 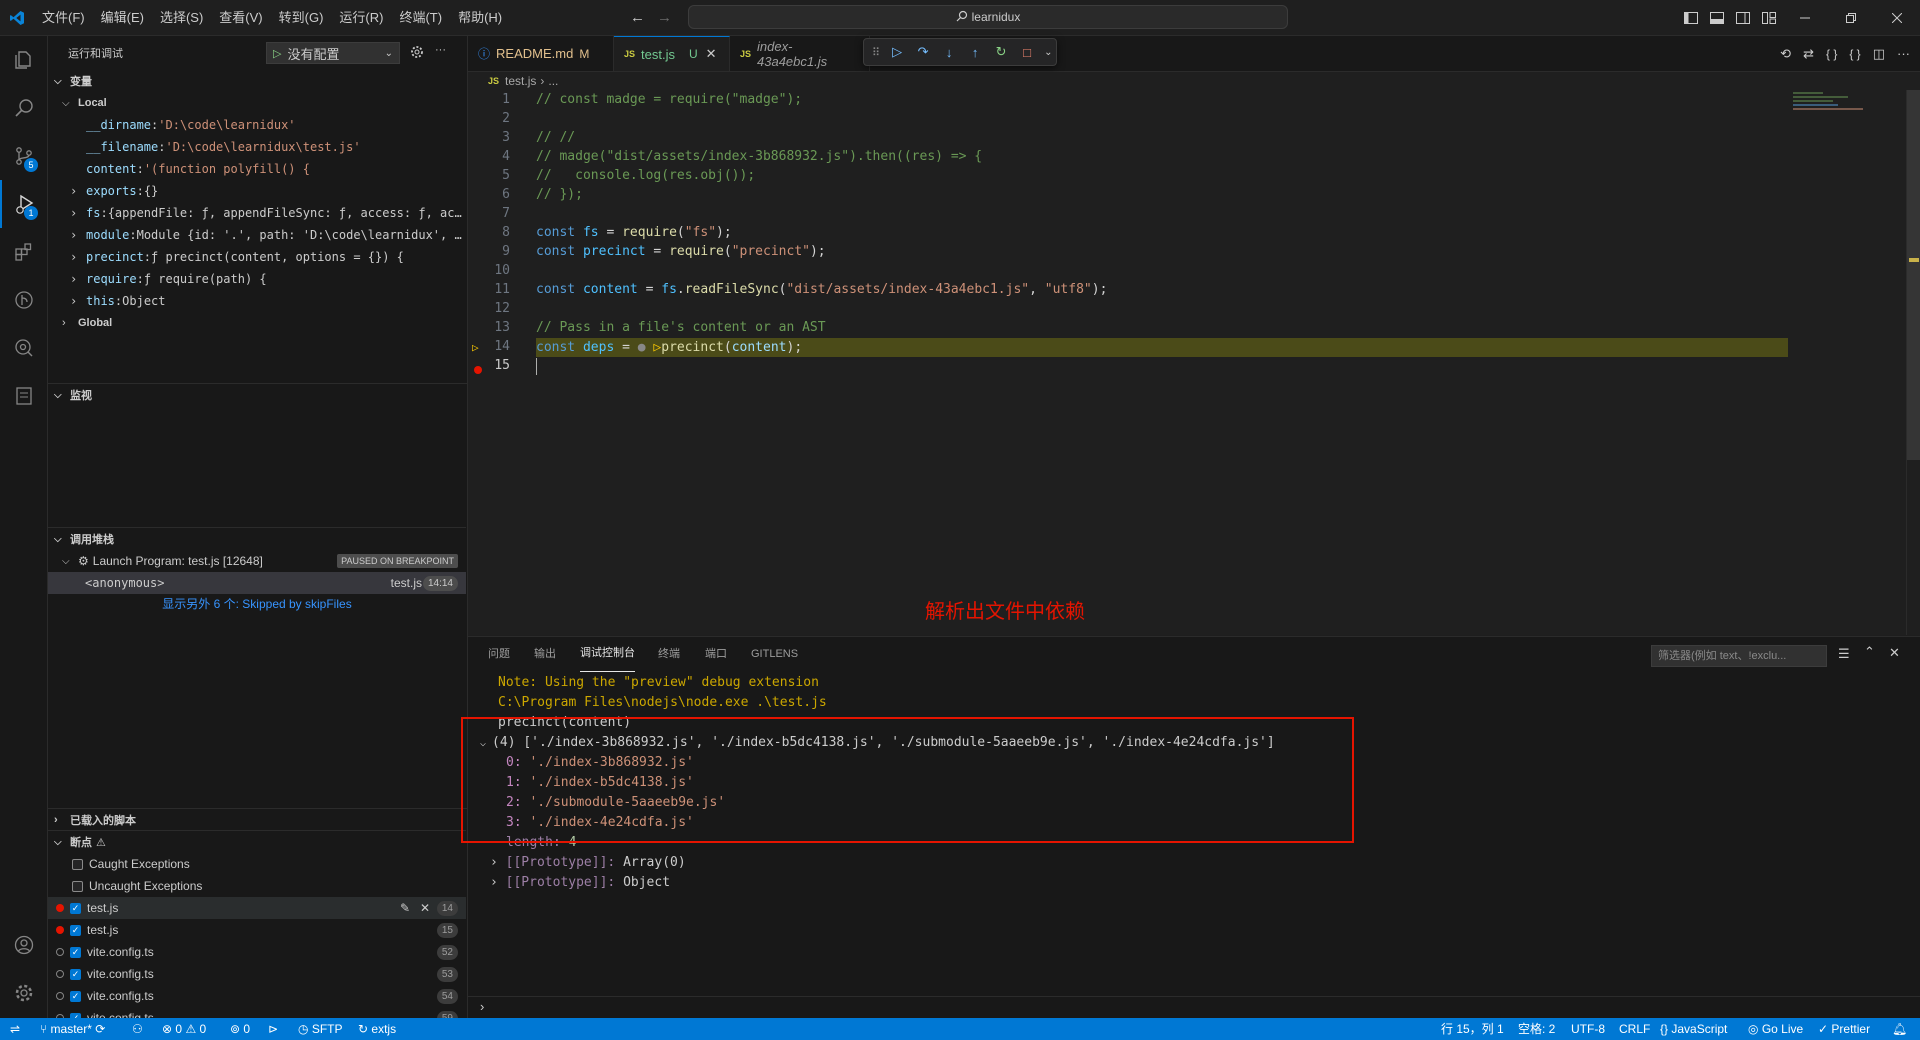 What do you see at coordinates (23, 348) in the screenshot?
I see `gitlens-inspect-icon` at bounding box center [23, 348].